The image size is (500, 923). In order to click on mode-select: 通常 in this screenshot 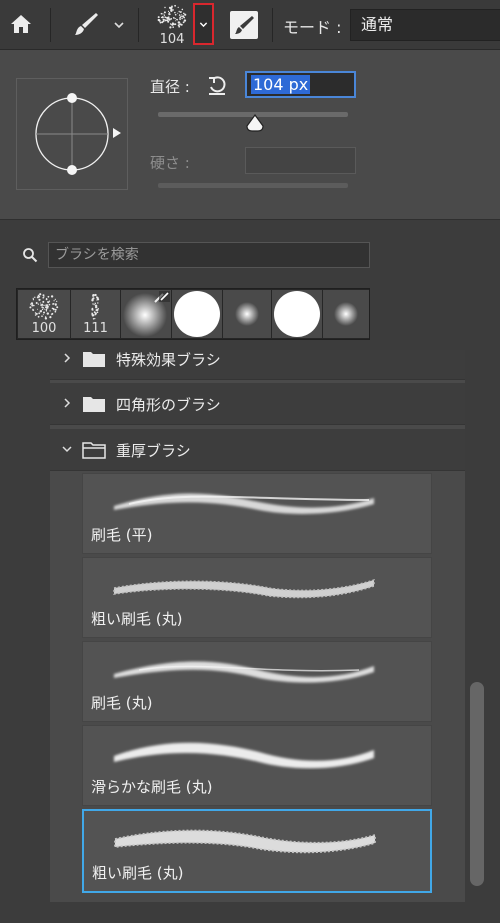, I will do `click(425, 25)`.